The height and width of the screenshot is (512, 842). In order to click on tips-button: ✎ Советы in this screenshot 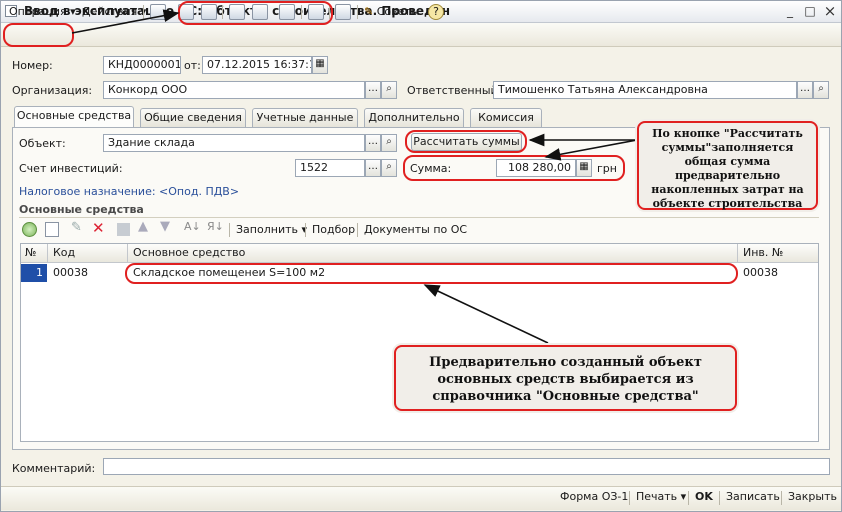, I will do `click(391, 12)`.